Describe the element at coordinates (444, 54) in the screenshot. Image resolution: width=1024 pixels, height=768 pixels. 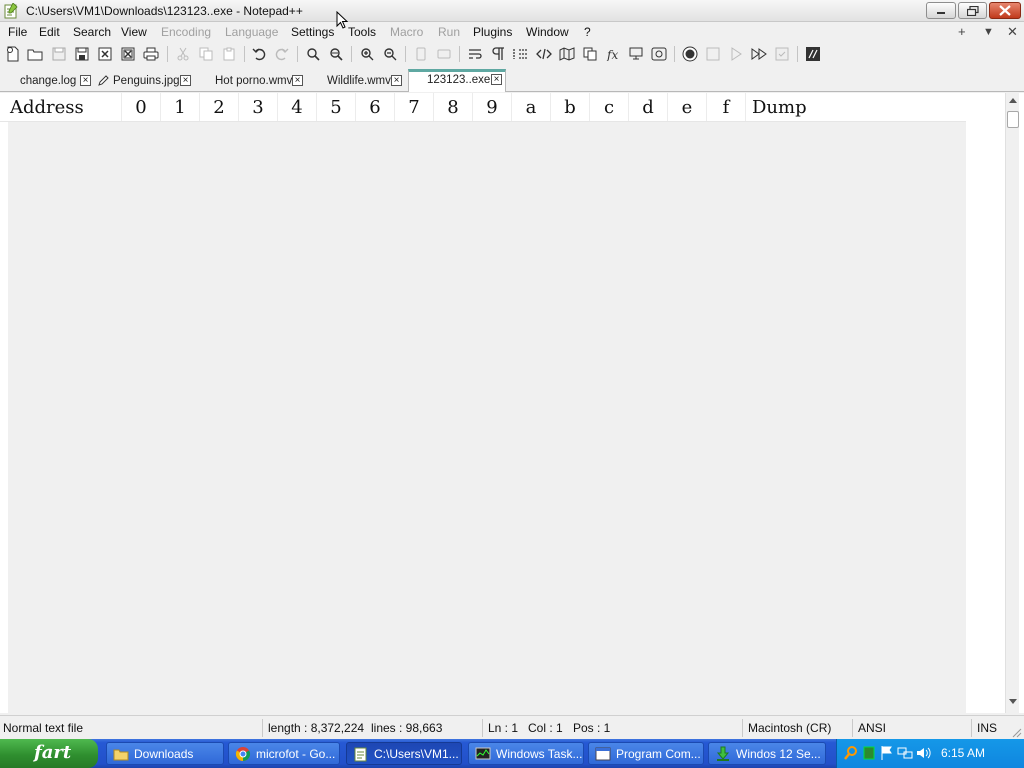
I see `sync-horizontal-icon` at that location.